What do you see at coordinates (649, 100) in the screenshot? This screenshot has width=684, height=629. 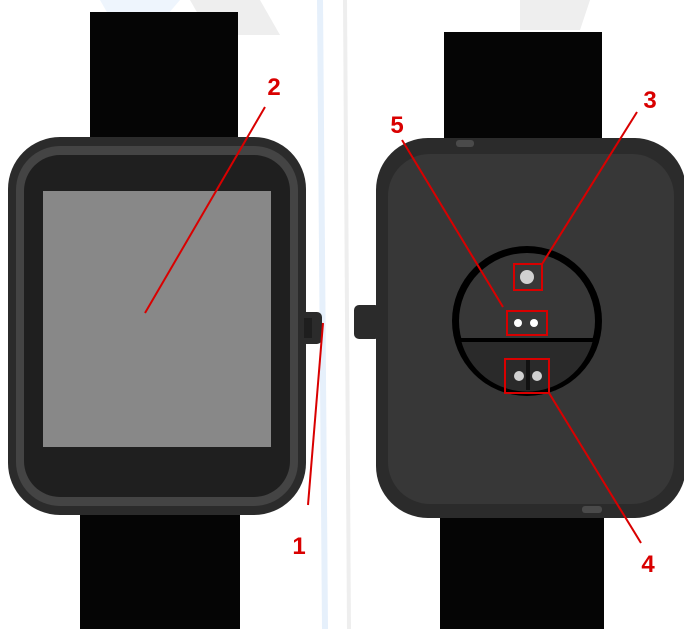 I see `callout-number-3: 3` at bounding box center [649, 100].